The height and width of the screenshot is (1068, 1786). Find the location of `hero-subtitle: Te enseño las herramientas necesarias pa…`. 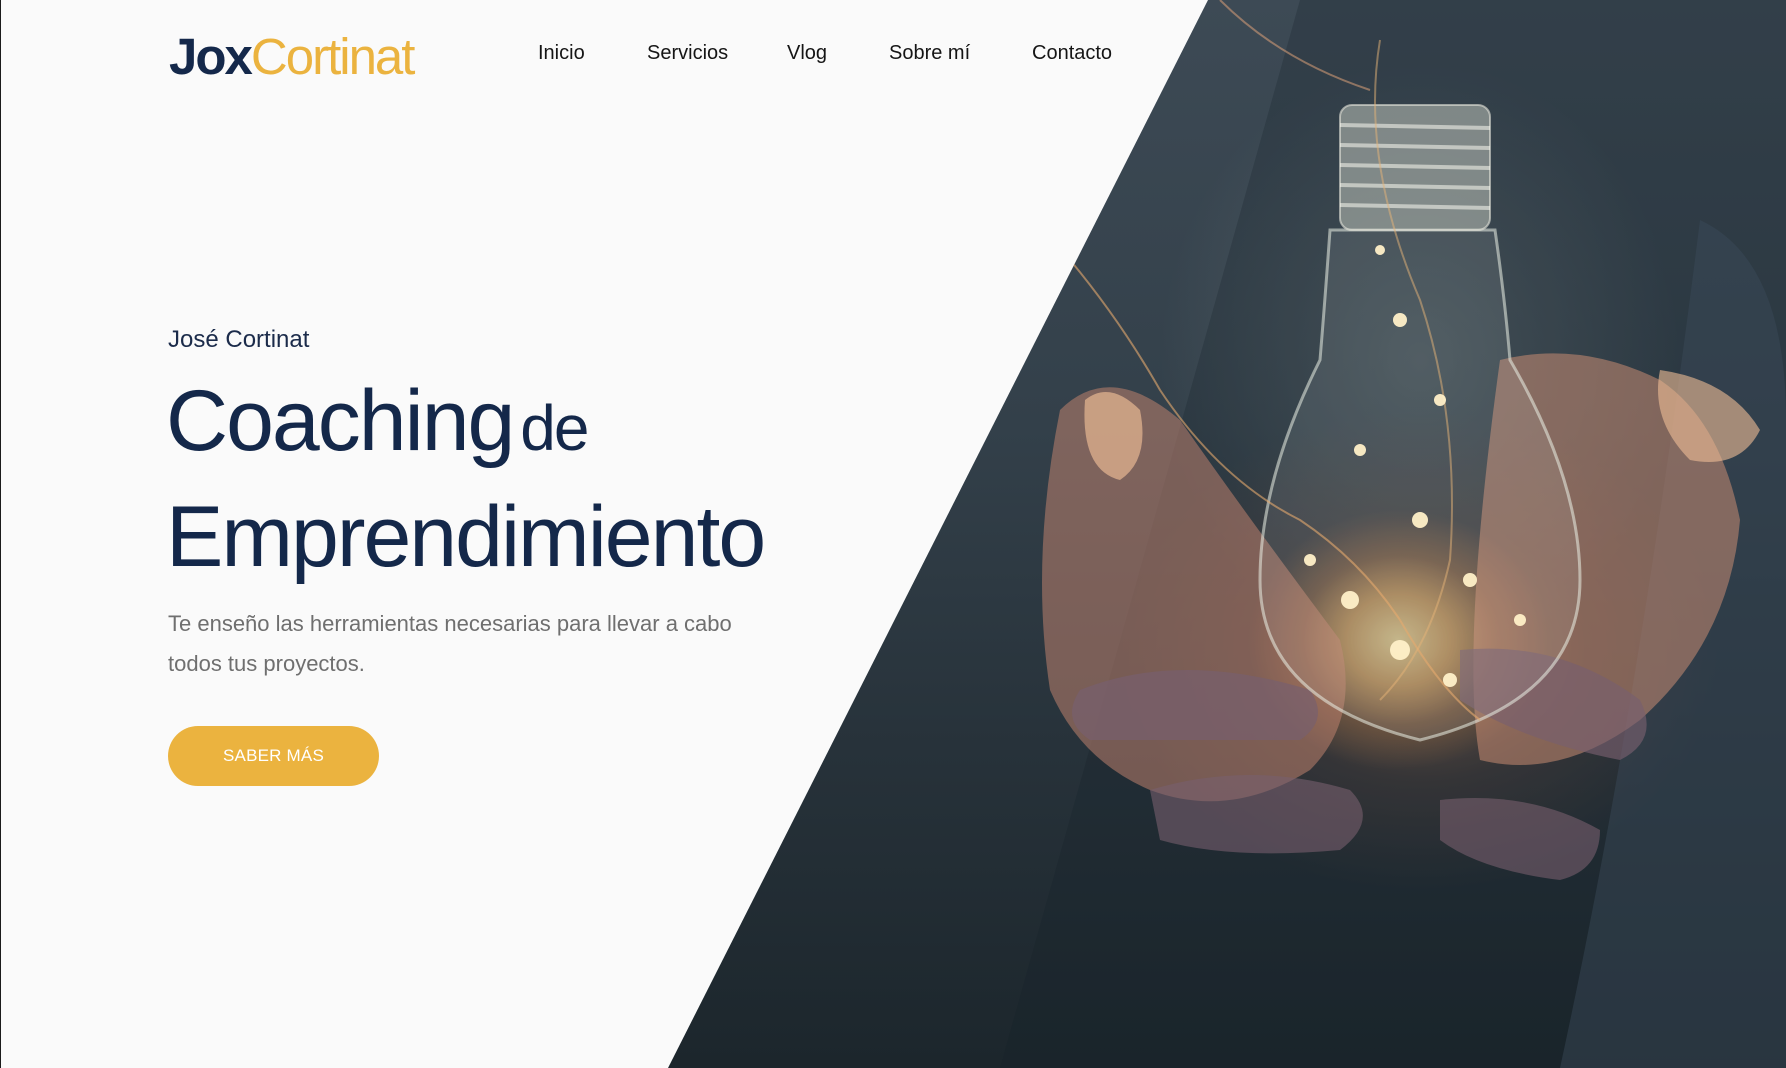

hero-subtitle: Te enseño las herramientas necesarias pa… is located at coordinates (450, 643).